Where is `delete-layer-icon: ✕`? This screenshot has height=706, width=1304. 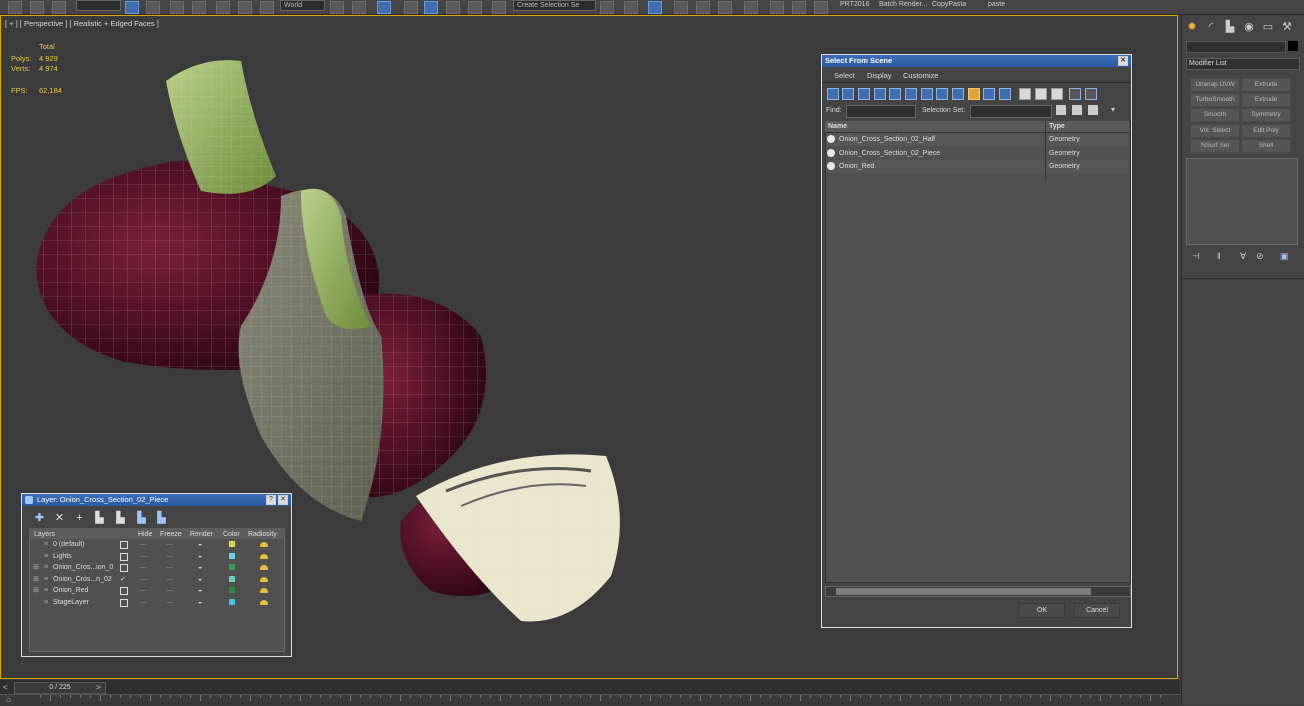
delete-layer-icon: ✕ is located at coordinates (59, 518).